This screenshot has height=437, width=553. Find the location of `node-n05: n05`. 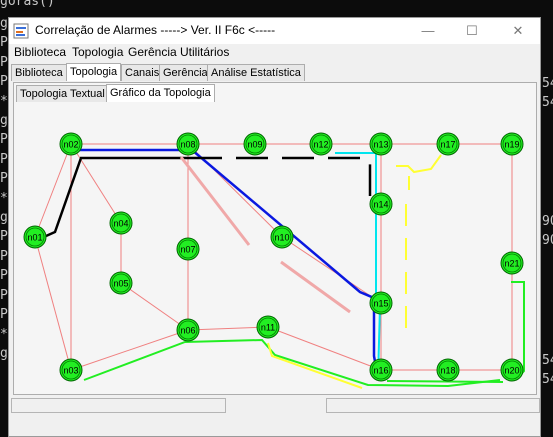

node-n05: n05 is located at coordinates (121, 283).